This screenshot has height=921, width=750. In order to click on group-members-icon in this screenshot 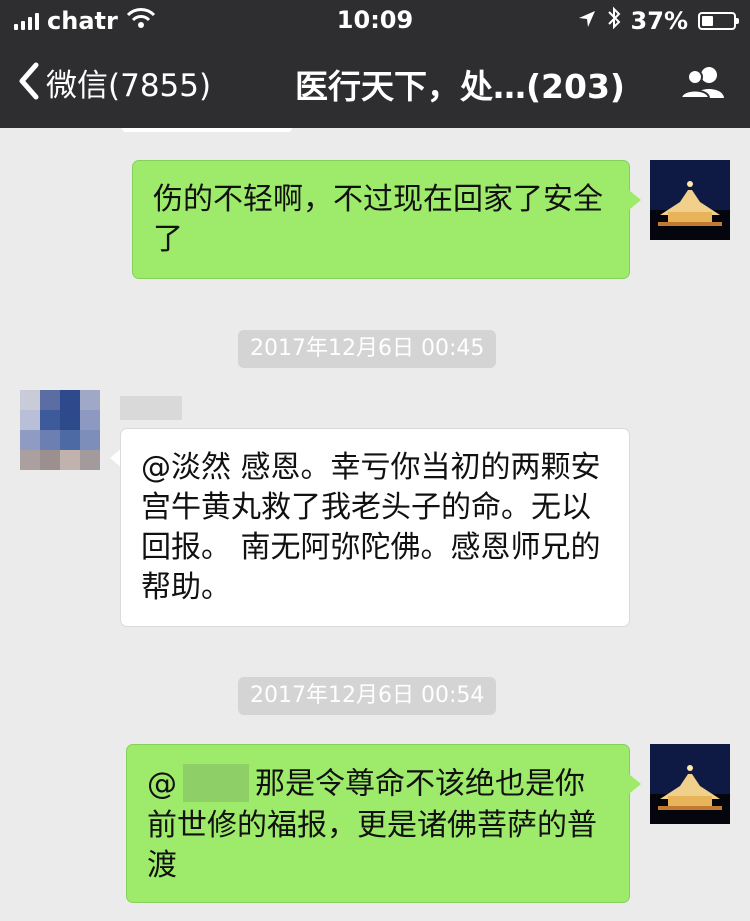, I will do `click(703, 85)`.